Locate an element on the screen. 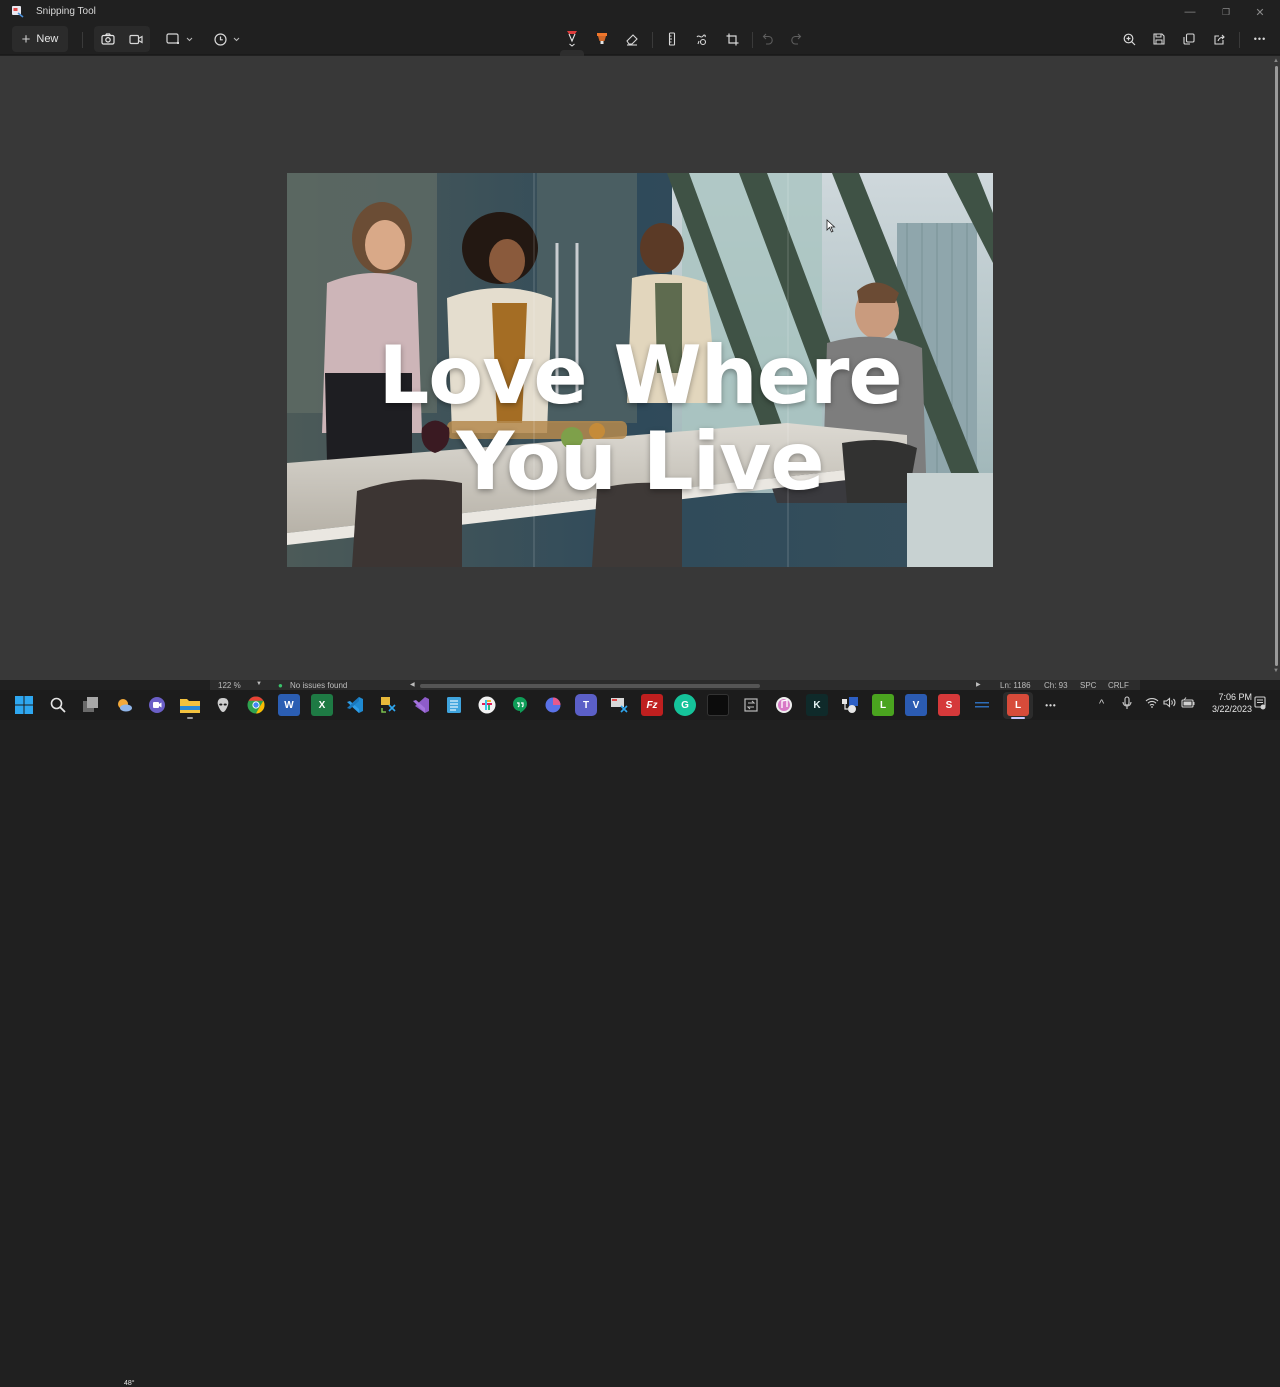 The width and height of the screenshot is (1280, 1387). clock-icon is located at coordinates (220, 39).